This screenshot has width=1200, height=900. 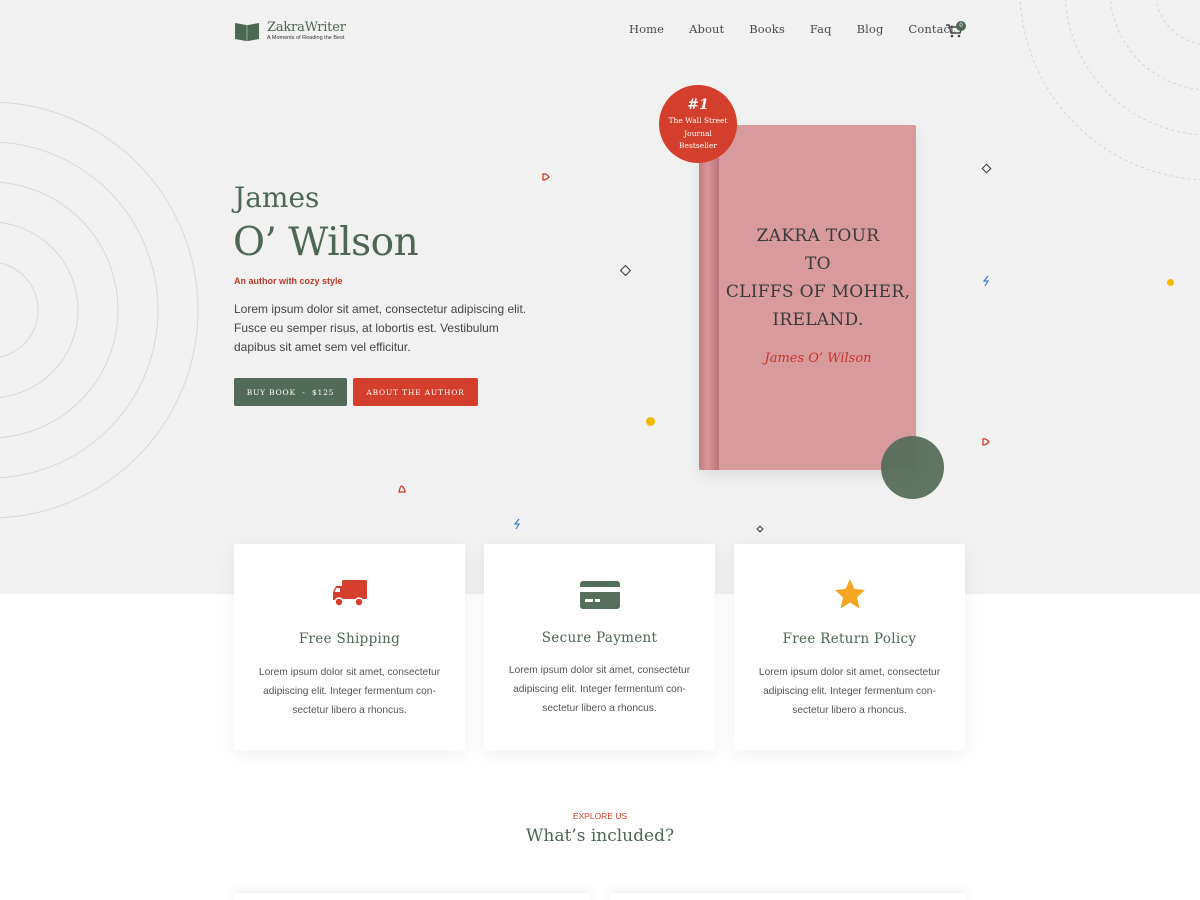 I want to click on star-icon, so click(x=849, y=594).